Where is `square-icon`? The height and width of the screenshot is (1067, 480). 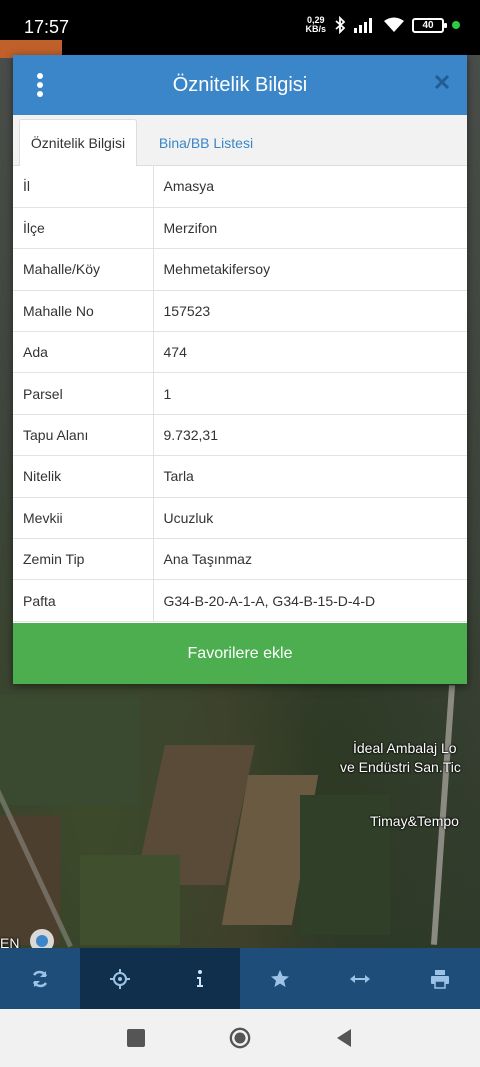 square-icon is located at coordinates (136, 1038).